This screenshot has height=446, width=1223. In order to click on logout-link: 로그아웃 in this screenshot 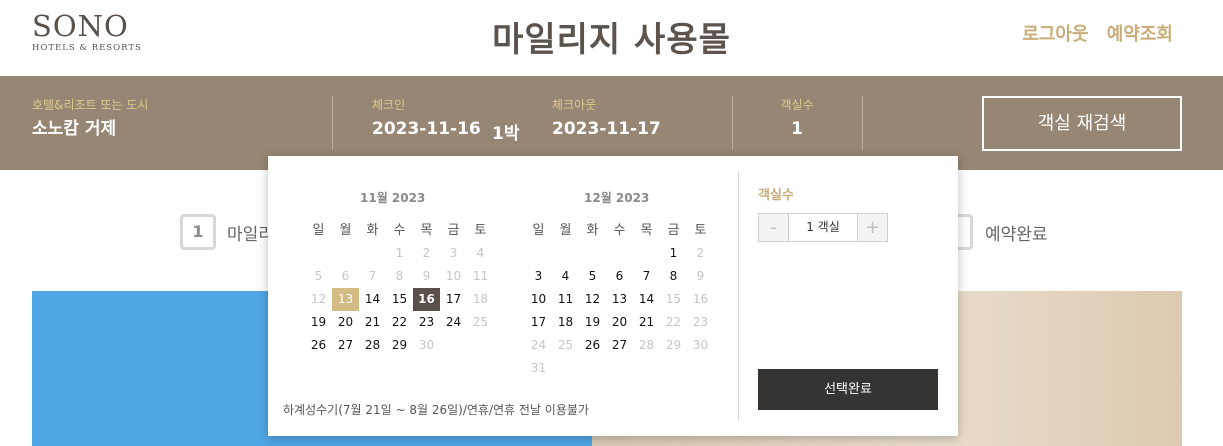, I will do `click(1055, 34)`.